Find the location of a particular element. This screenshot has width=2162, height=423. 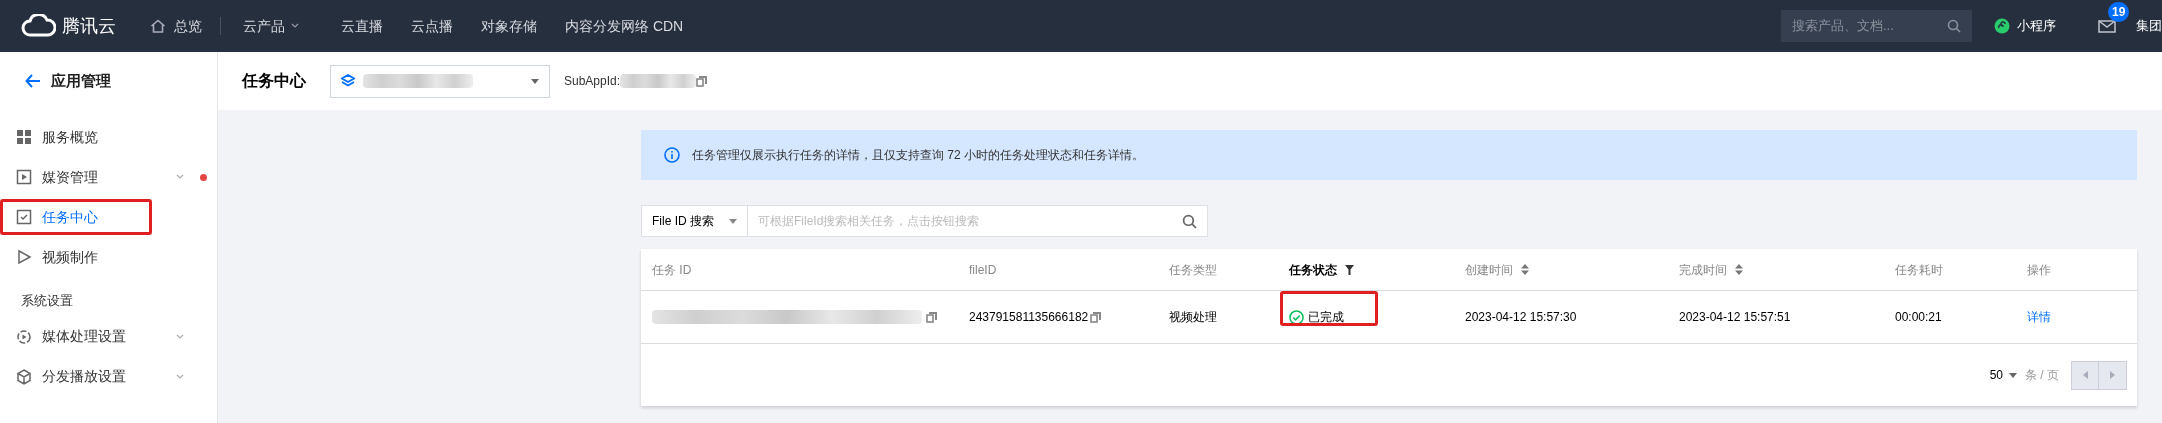

sidebar-item: 服务概览 is located at coordinates (108, 137).